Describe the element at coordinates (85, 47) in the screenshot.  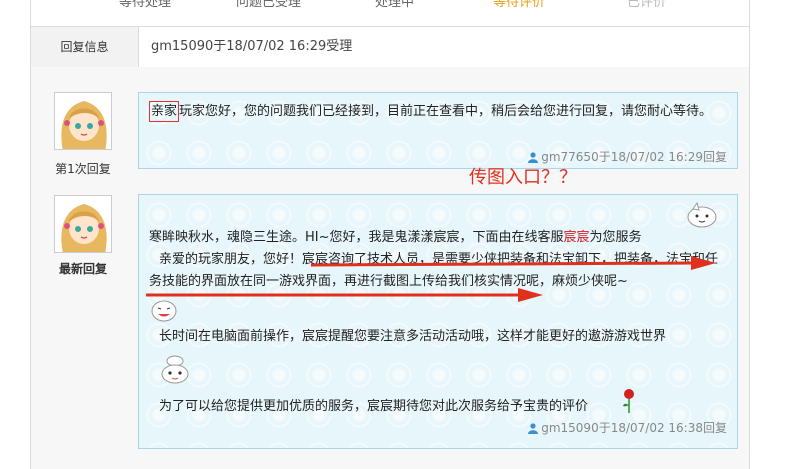
I see `reply-info-label: 回复信息` at that location.